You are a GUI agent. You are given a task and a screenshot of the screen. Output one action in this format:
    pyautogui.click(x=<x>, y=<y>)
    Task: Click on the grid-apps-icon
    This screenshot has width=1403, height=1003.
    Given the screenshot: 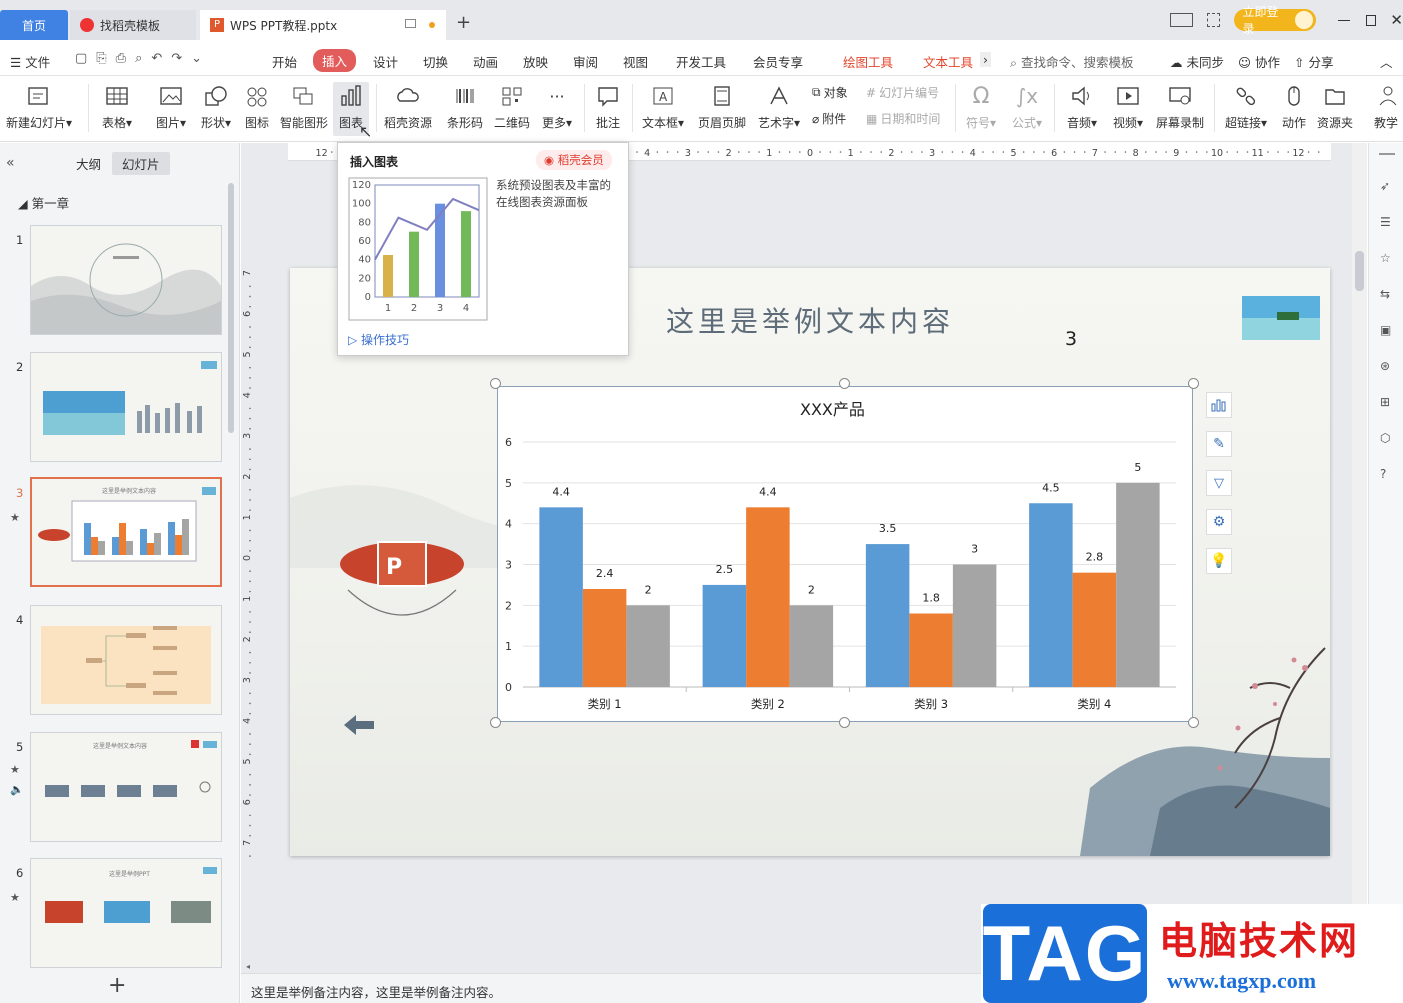 What is the action you would take?
    pyautogui.click(x=1214, y=20)
    